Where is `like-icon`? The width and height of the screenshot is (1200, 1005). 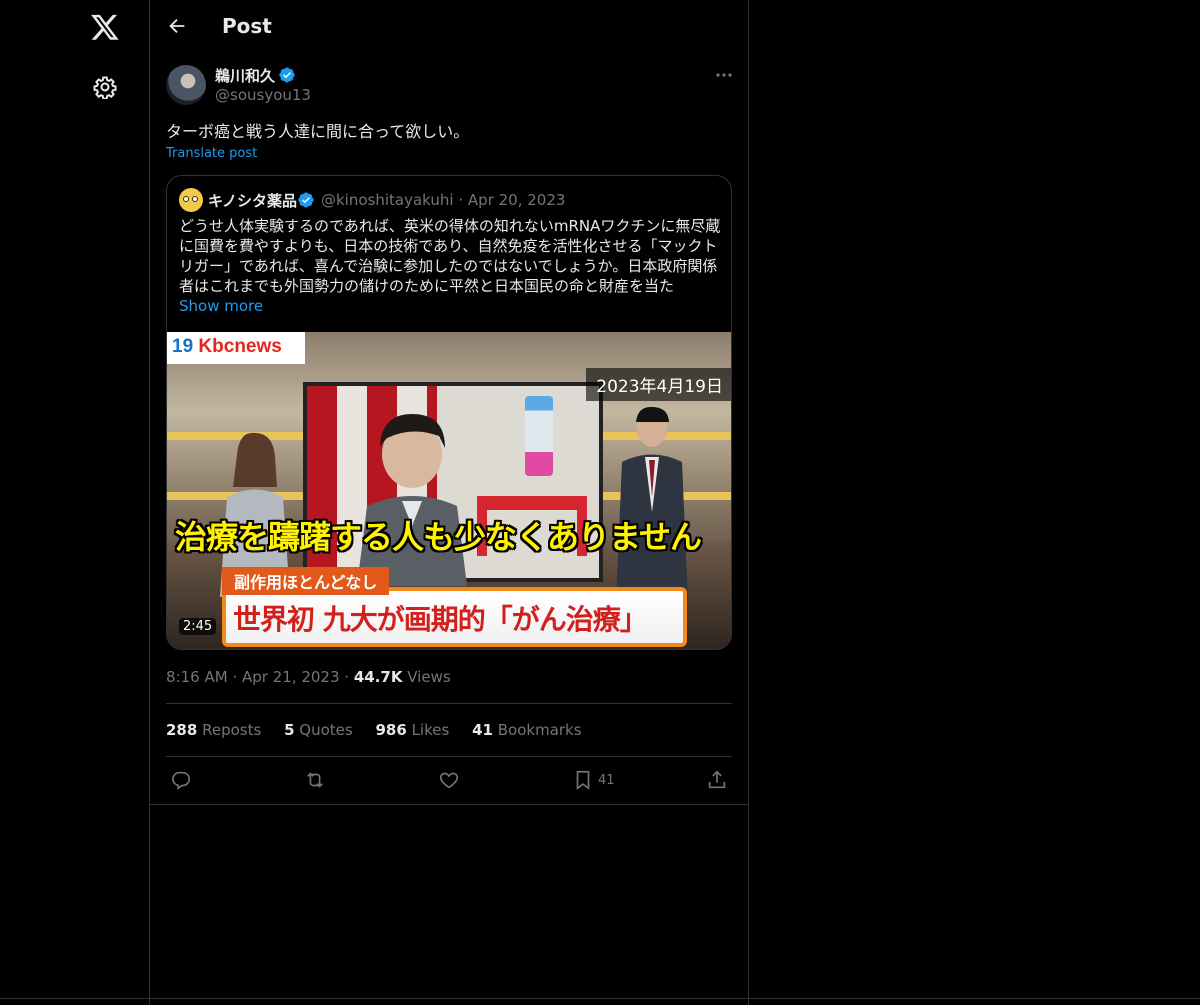 like-icon is located at coordinates (449, 780).